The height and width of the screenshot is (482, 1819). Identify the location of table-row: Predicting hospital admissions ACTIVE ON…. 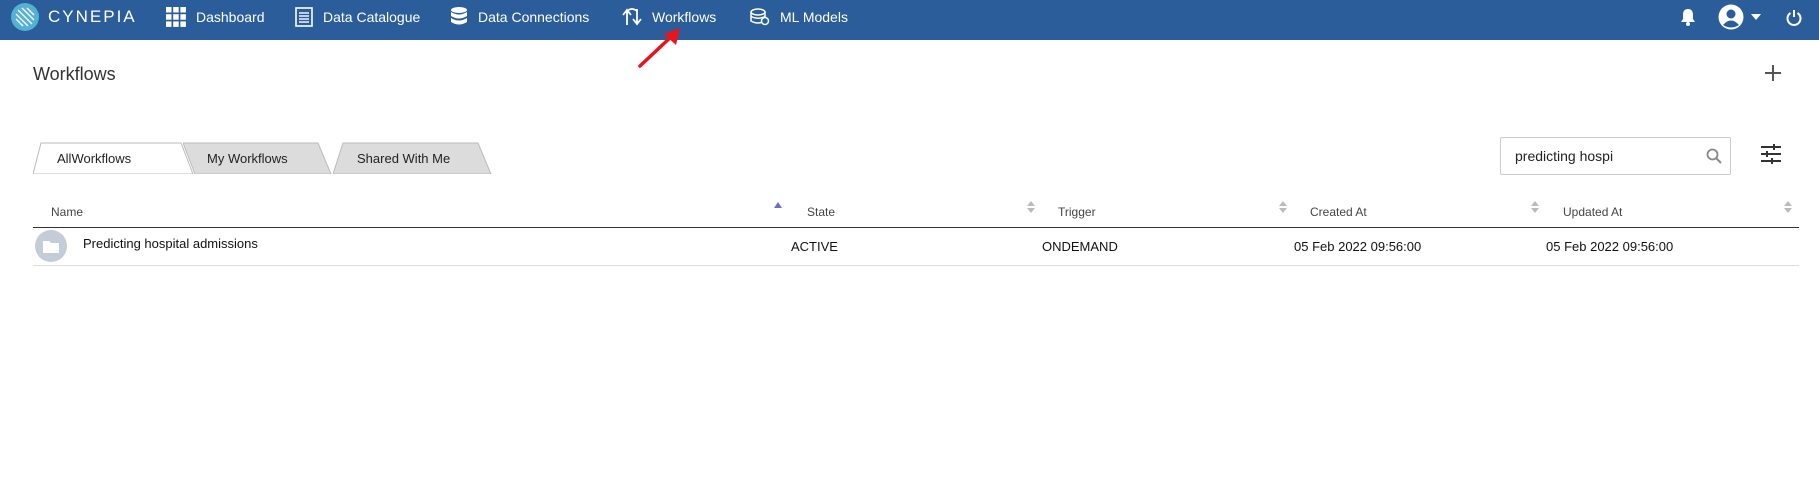
(916, 247).